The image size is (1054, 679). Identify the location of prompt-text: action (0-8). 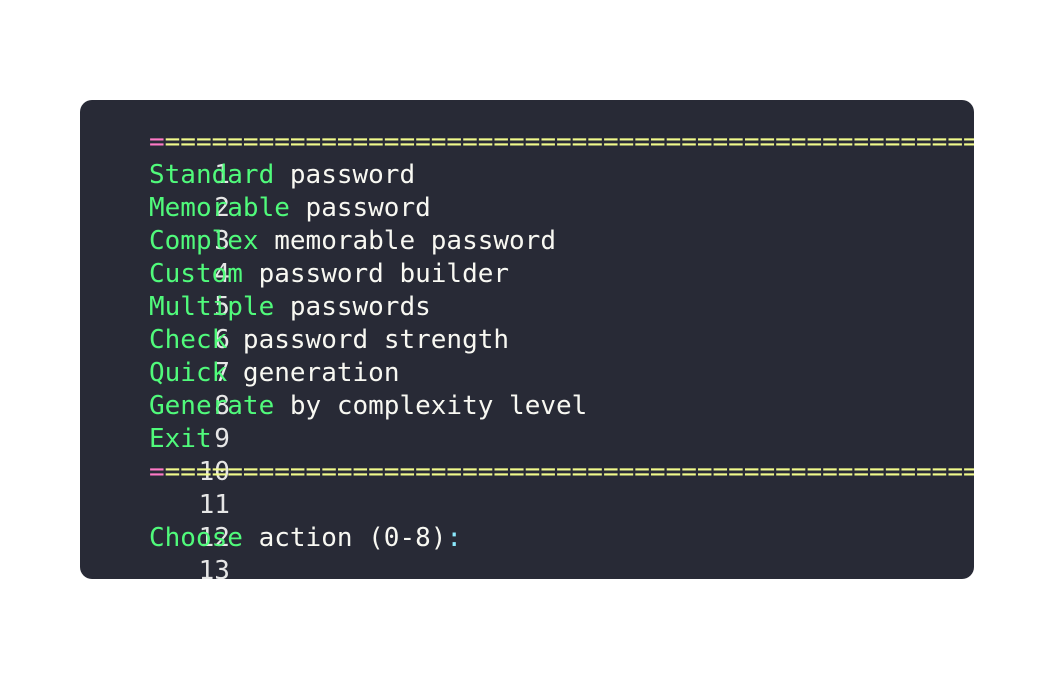
(344, 538).